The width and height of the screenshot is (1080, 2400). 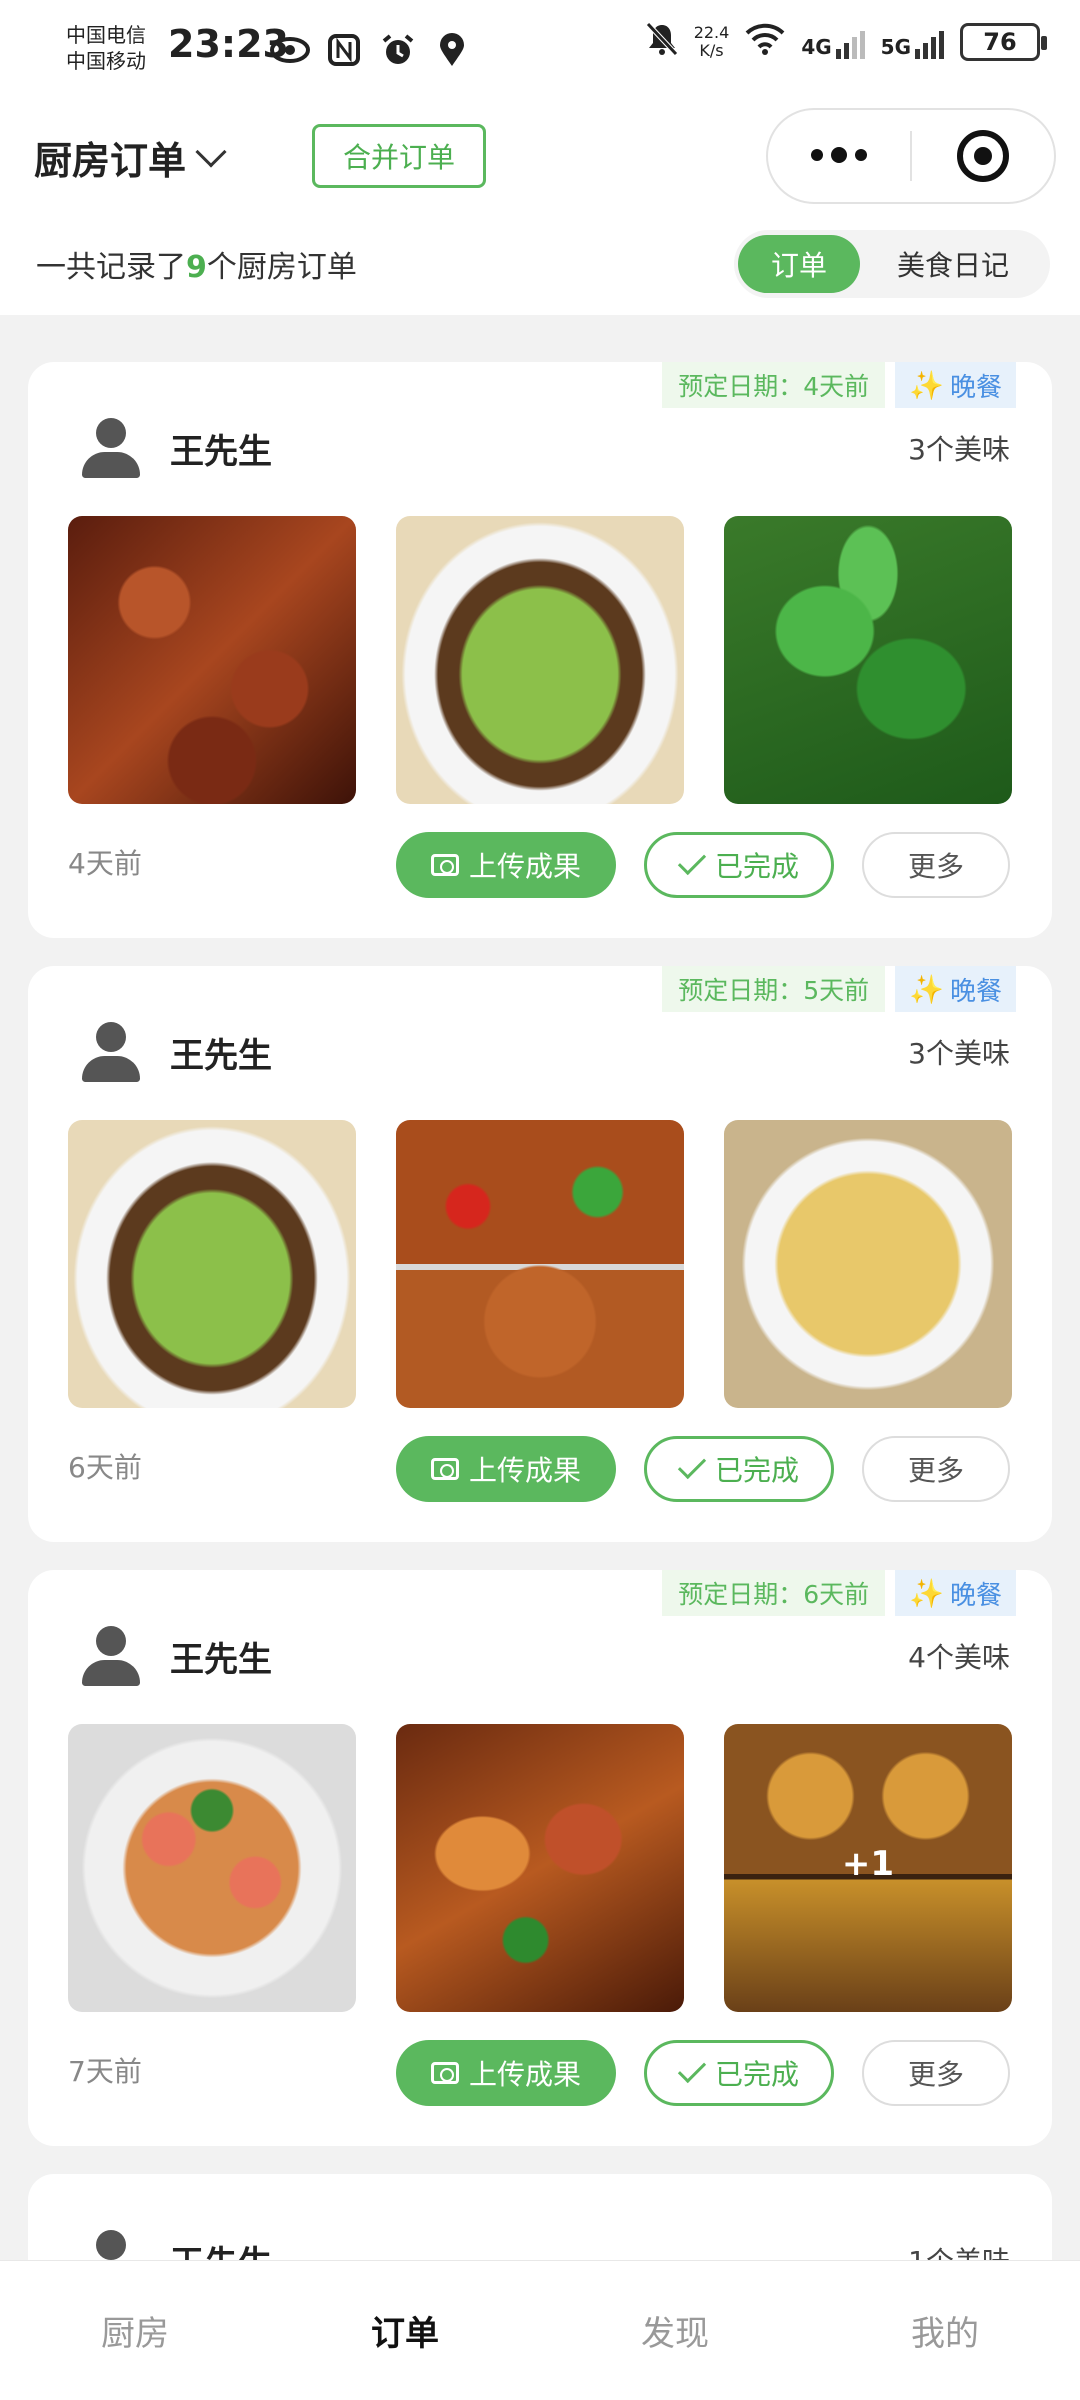 What do you see at coordinates (711, 32) in the screenshot?
I see `net-speed-value: 22.4` at bounding box center [711, 32].